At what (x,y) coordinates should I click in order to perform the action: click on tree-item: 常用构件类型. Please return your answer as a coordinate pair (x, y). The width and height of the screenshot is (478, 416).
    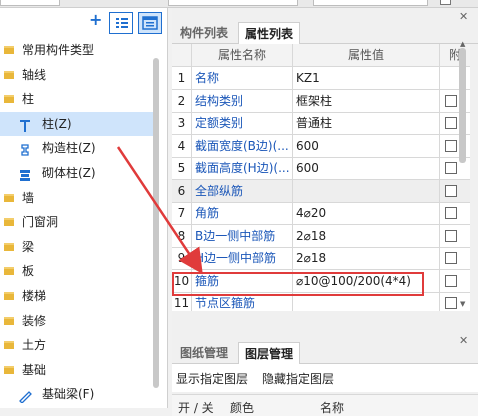
    Looking at the image, I should click on (77, 50).